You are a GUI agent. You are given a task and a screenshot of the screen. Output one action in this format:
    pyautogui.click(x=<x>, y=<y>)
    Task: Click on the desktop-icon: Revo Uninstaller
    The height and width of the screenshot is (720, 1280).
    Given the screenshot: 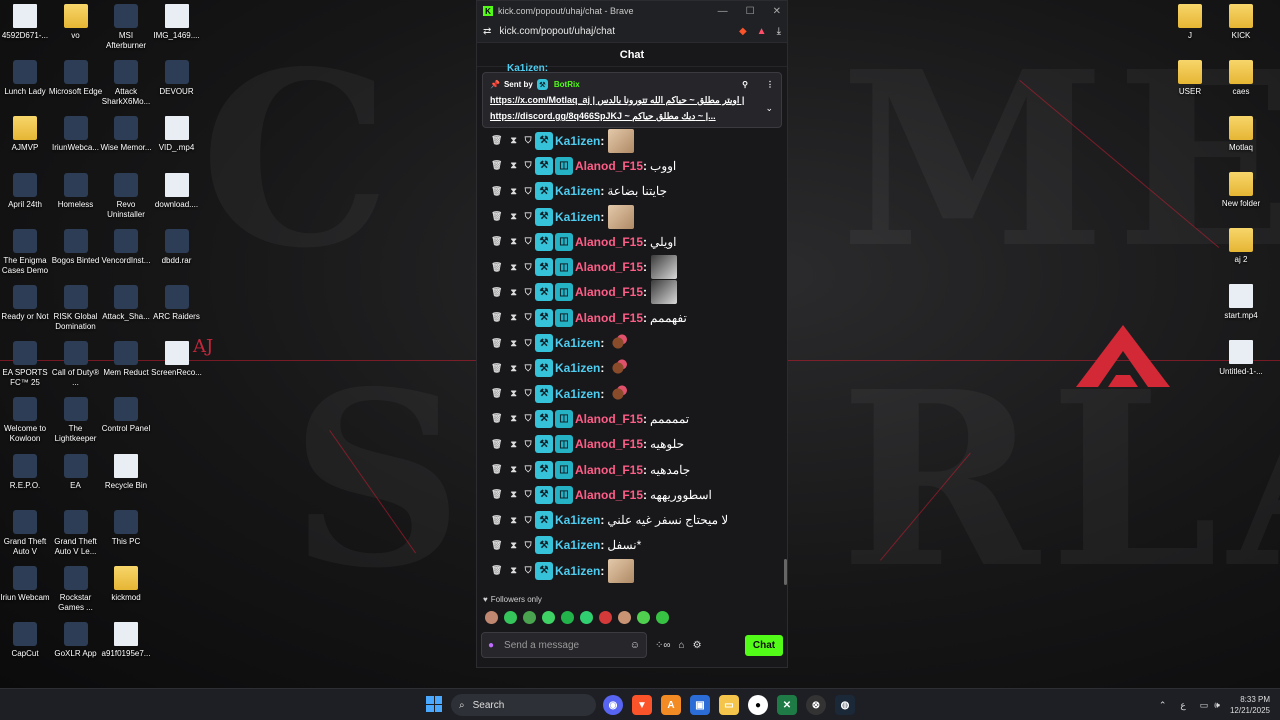 What is the action you would take?
    pyautogui.click(x=126, y=196)
    